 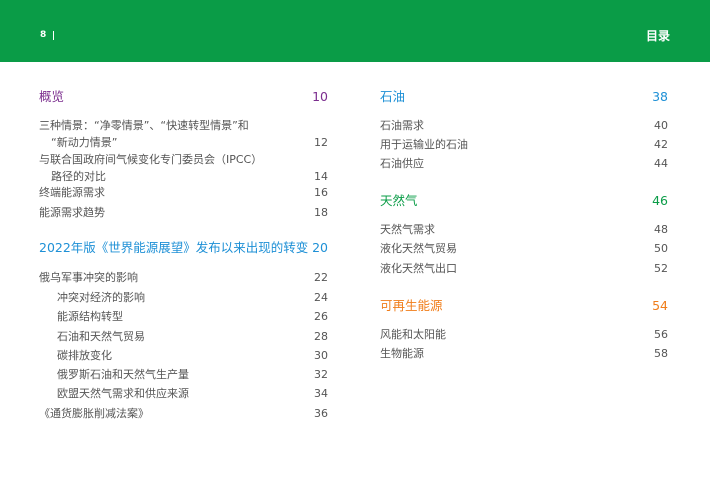 I want to click on toc-entry-page: 58, so click(x=661, y=353).